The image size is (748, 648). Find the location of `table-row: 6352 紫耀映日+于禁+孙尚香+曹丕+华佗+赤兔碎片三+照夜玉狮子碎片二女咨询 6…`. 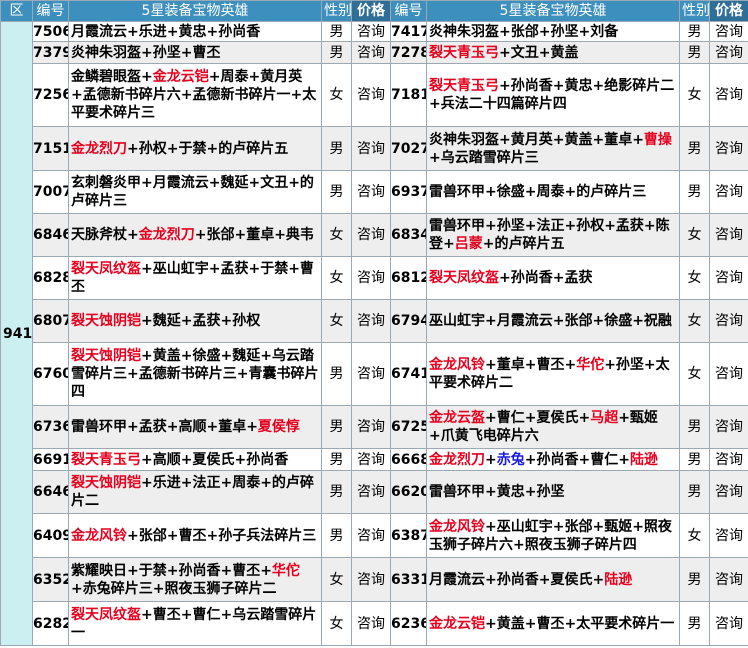

table-row: 6352 紫耀映日+于禁+孙尚香+曹丕+华佗+赤兔碎片三+照夜玉狮子碎片二女咨询 6… is located at coordinates (374, 579).